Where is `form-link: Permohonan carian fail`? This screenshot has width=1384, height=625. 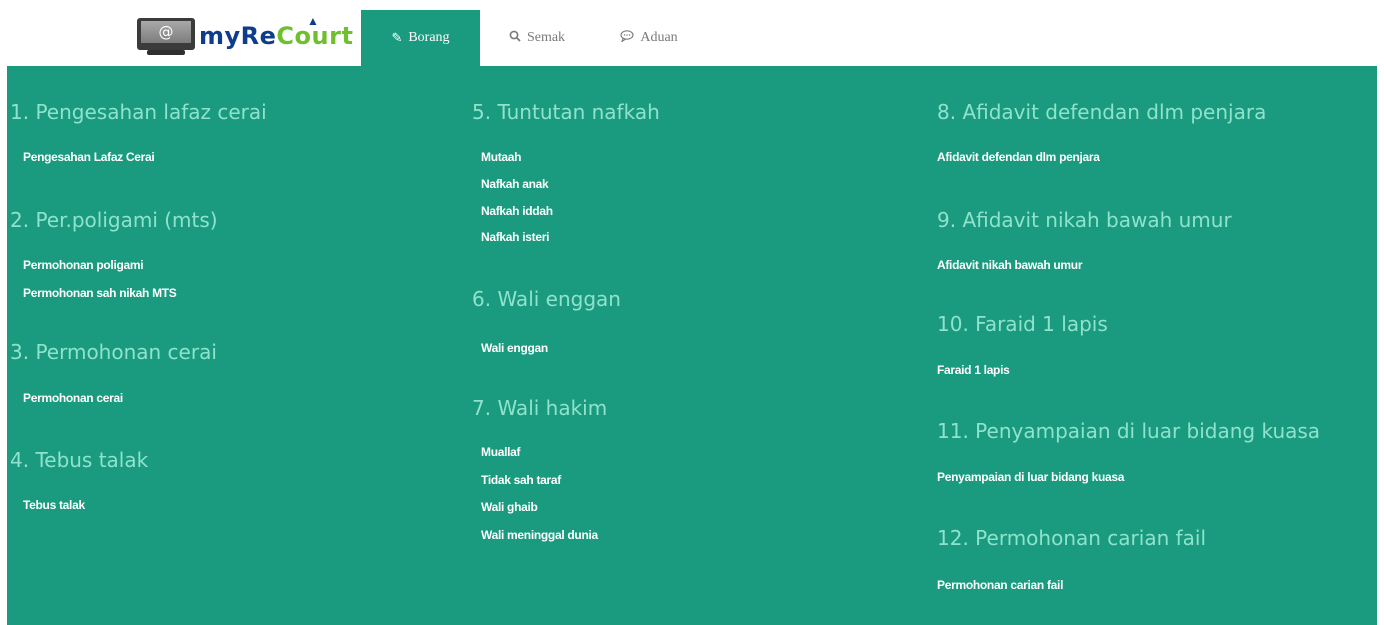
form-link: Permohonan carian fail is located at coordinates (1000, 585).